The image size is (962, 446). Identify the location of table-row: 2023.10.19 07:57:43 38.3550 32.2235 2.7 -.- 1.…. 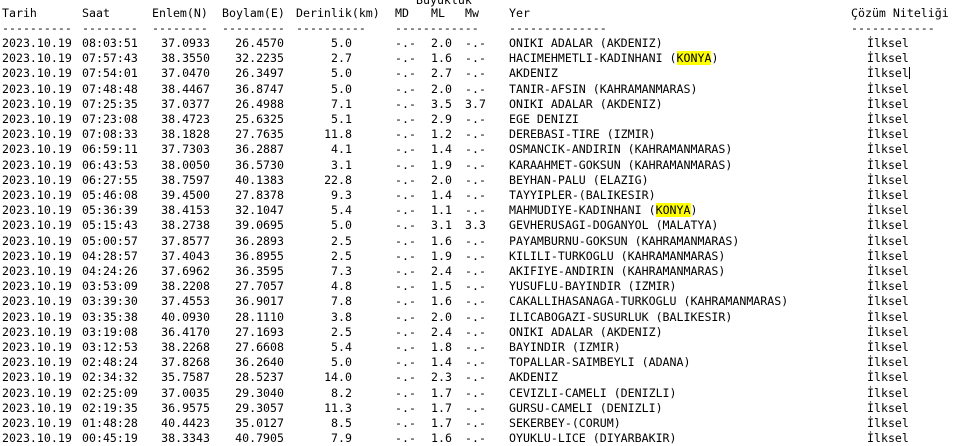
(481, 58).